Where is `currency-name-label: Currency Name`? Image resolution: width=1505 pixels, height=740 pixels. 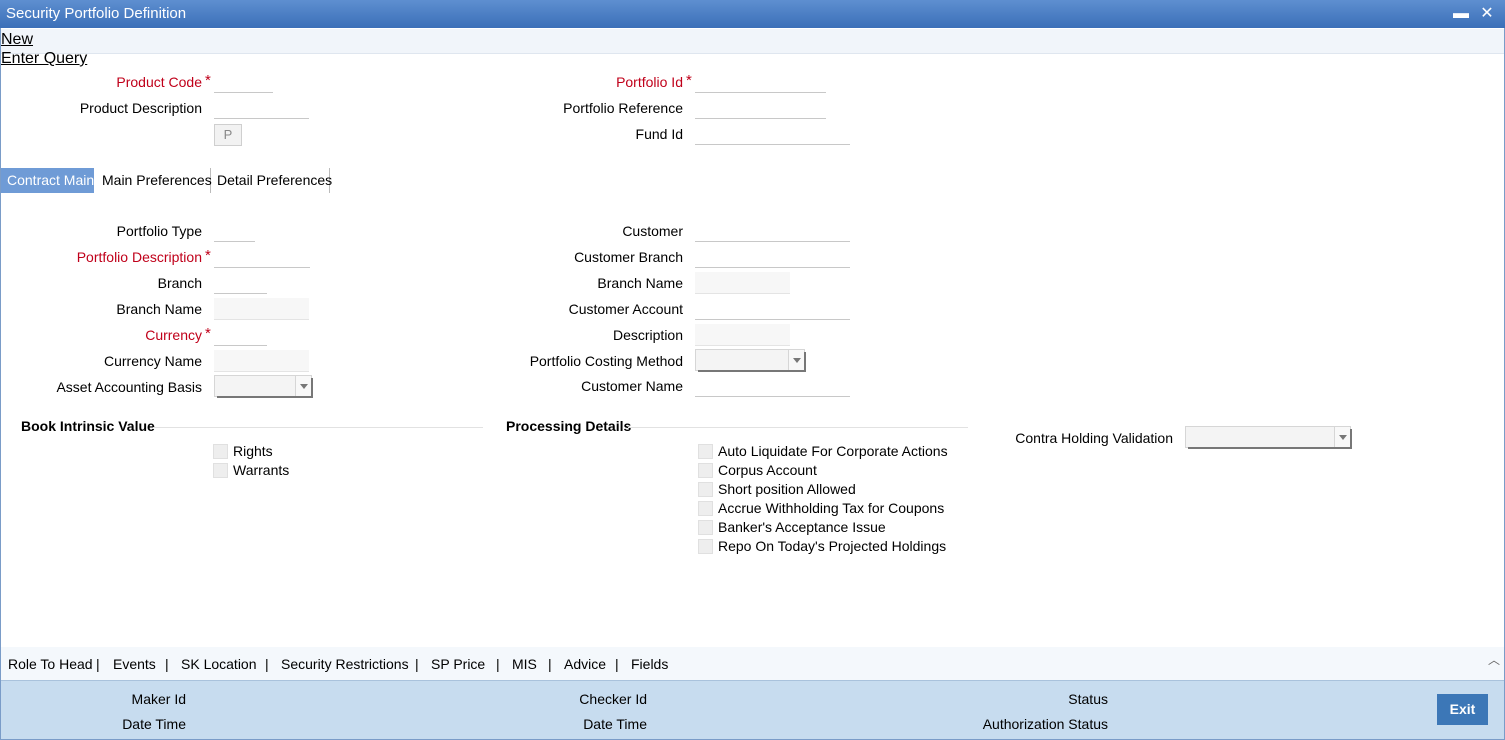 currency-name-label: Currency Name is located at coordinates (152, 361).